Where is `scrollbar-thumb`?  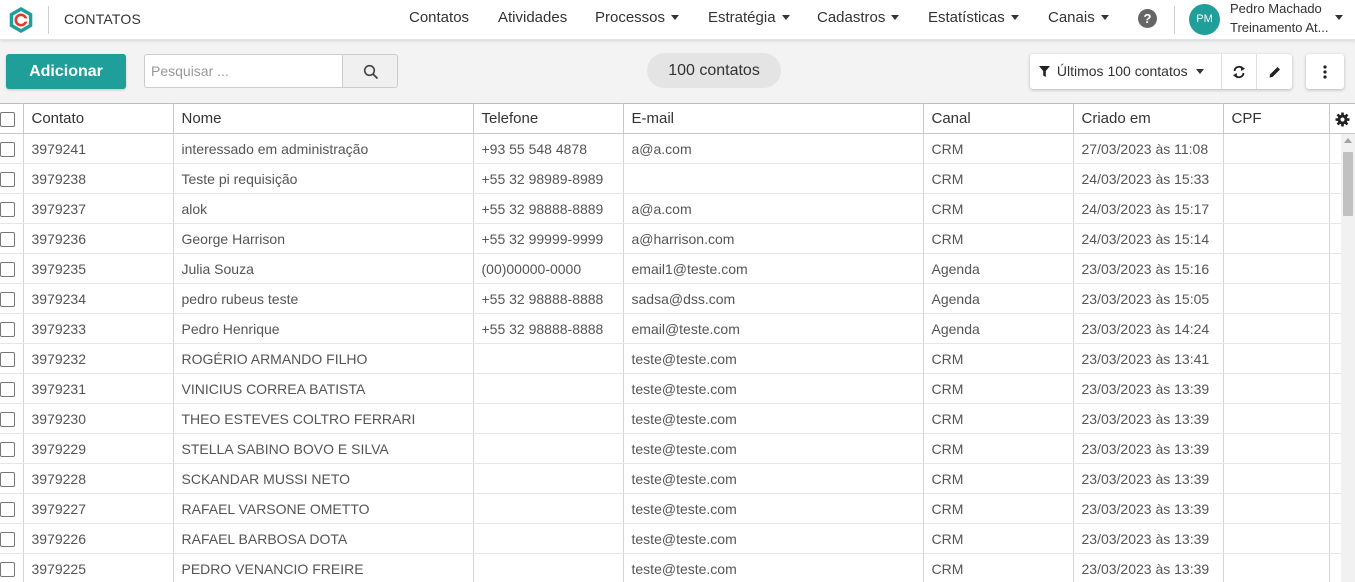
scrollbar-thumb is located at coordinates (1348, 184).